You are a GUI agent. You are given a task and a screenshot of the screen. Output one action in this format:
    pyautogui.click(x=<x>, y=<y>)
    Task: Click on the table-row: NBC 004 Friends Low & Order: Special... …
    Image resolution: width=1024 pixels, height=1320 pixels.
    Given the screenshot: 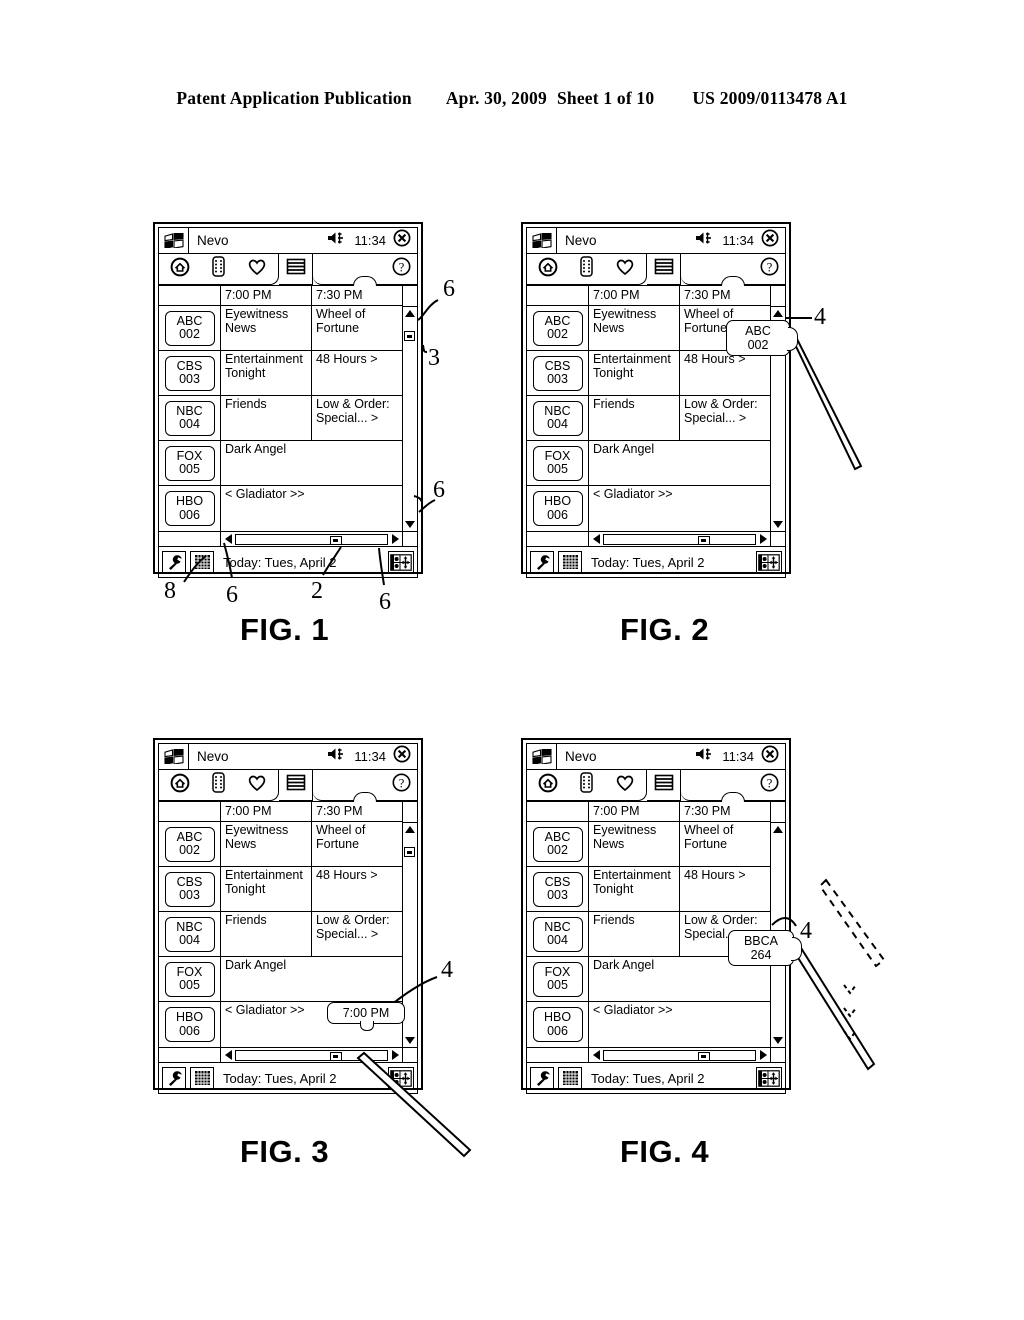 What is the action you would take?
    pyautogui.click(x=648, y=418)
    